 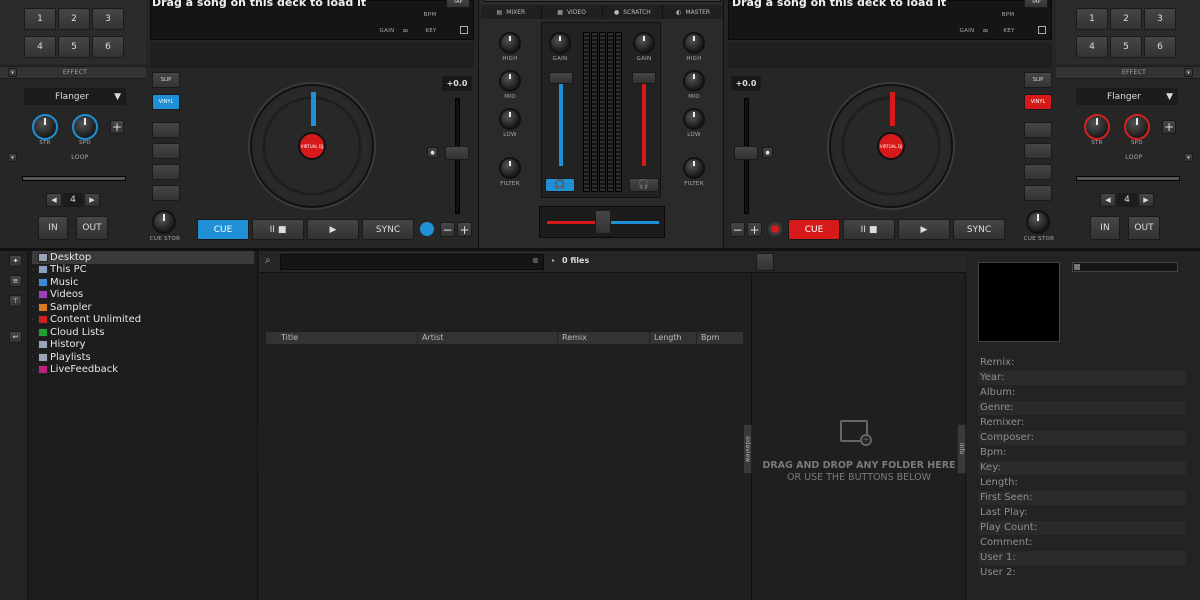 I want to click on tree-item-cloud-lists: · Cloud Lists, so click(x=143, y=332).